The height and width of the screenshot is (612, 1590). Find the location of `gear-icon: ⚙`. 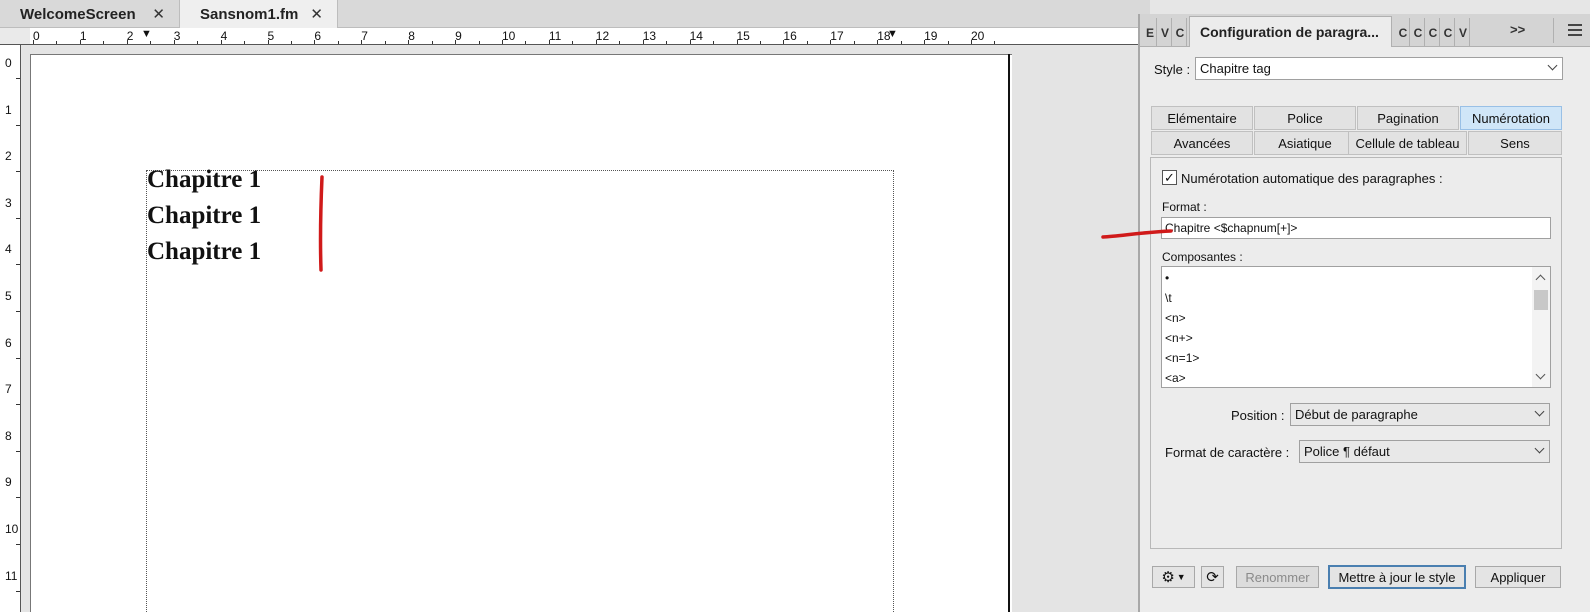

gear-icon: ⚙ is located at coordinates (1168, 577).